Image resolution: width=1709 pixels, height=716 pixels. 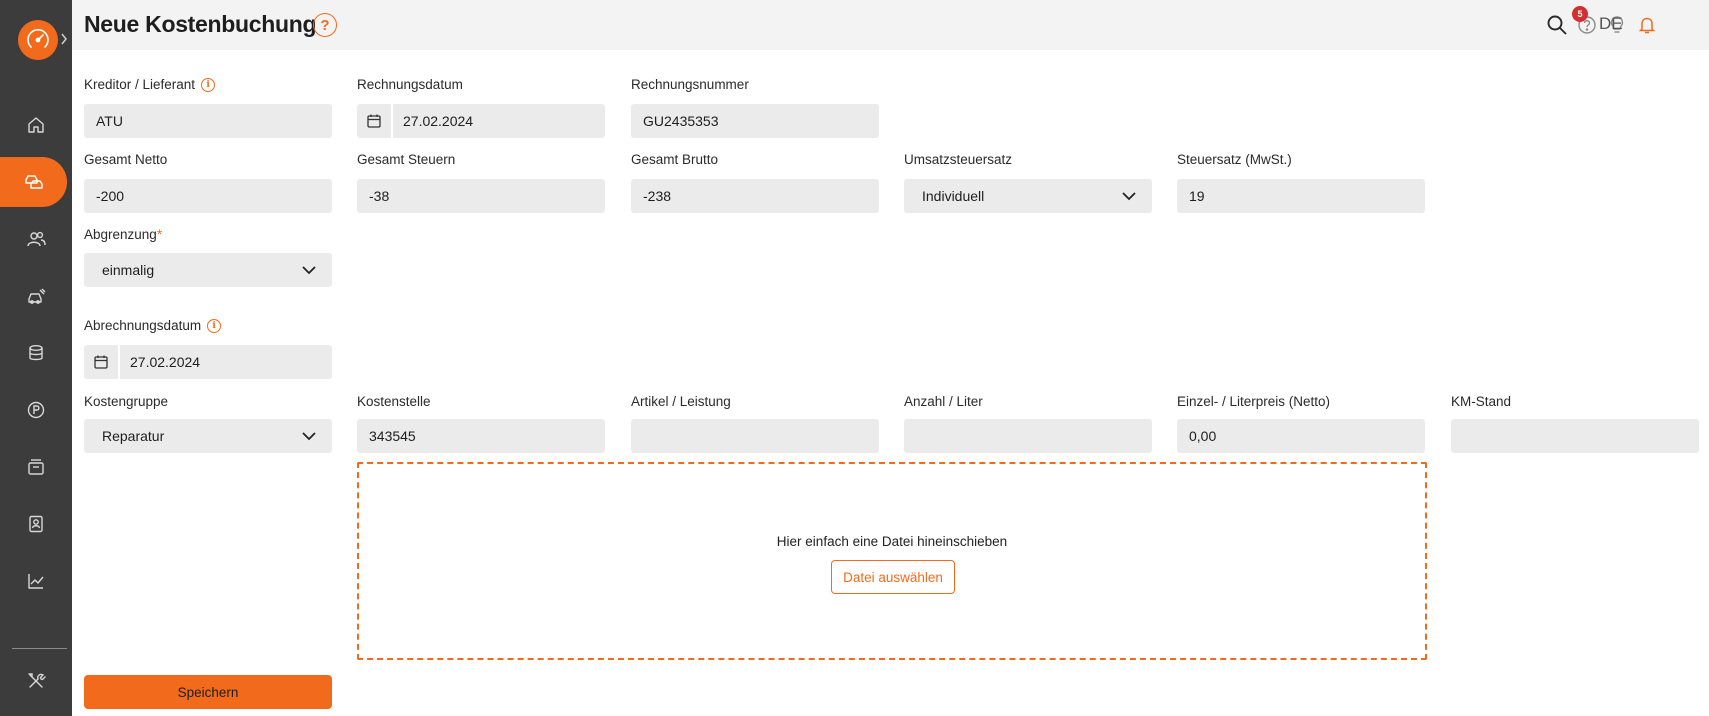 What do you see at coordinates (893, 577) in the screenshot?
I see `choose-file-button: Datei auswählen` at bounding box center [893, 577].